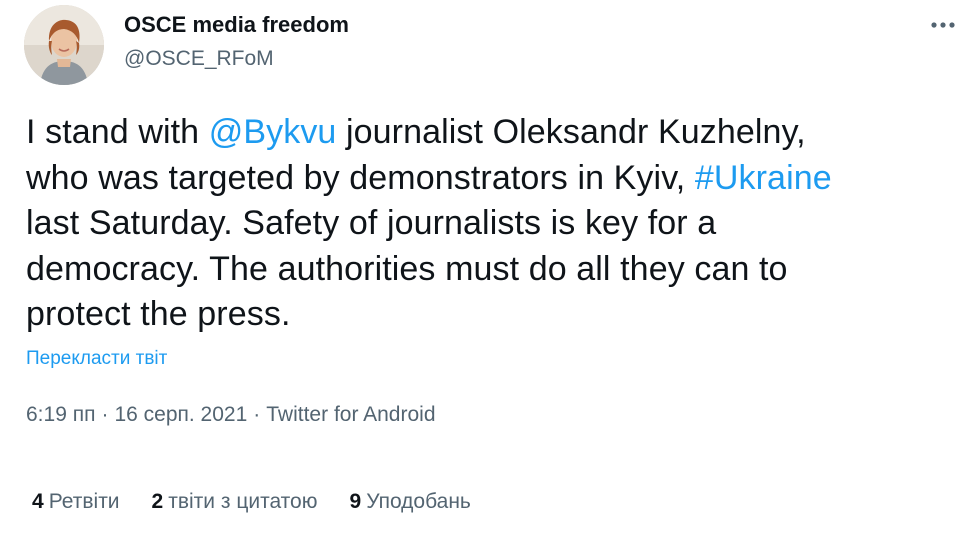 Image resolution: width=979 pixels, height=538 pixels. What do you see at coordinates (60, 414) in the screenshot?
I see `tweet-time: 6:19 пп` at bounding box center [60, 414].